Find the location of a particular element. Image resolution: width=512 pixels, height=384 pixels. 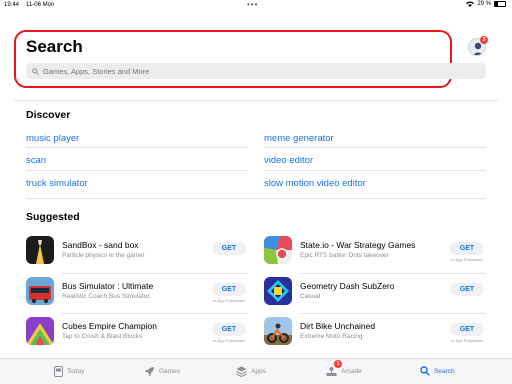

tab-label: Games is located at coordinates (169, 371).